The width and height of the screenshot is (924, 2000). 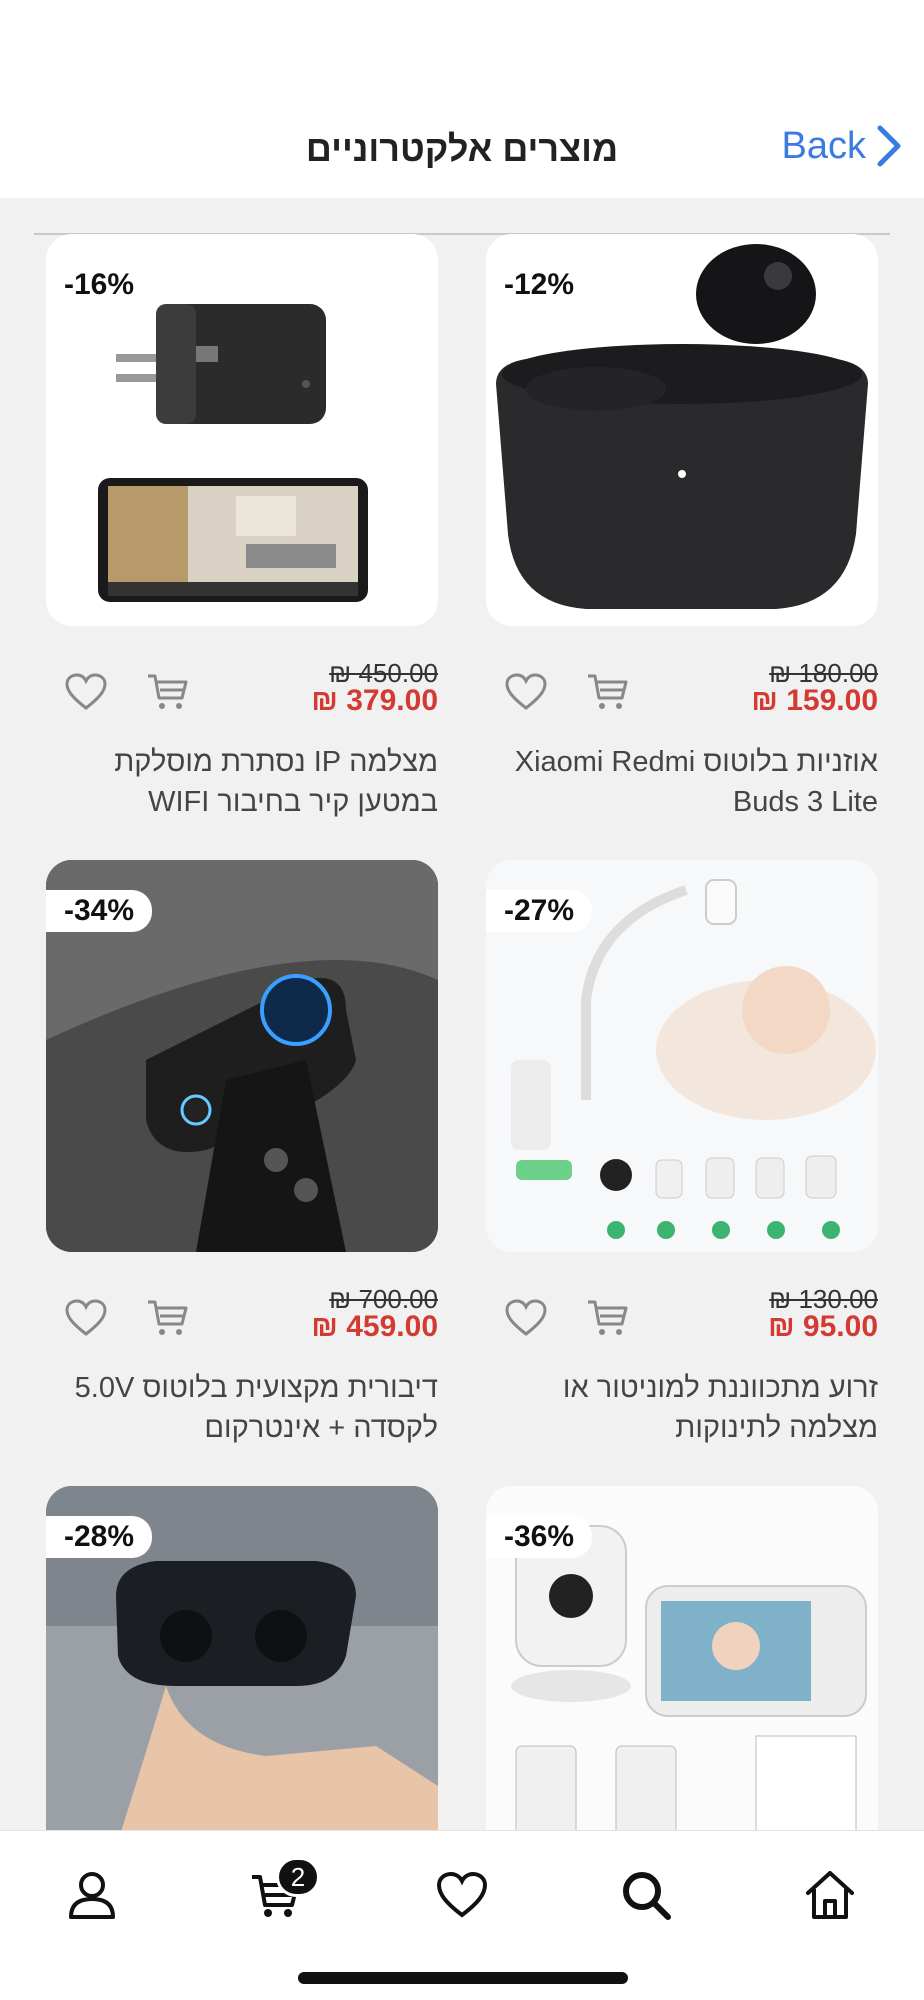 What do you see at coordinates (99, 285) in the screenshot?
I see `discount-badge: -16%` at bounding box center [99, 285].